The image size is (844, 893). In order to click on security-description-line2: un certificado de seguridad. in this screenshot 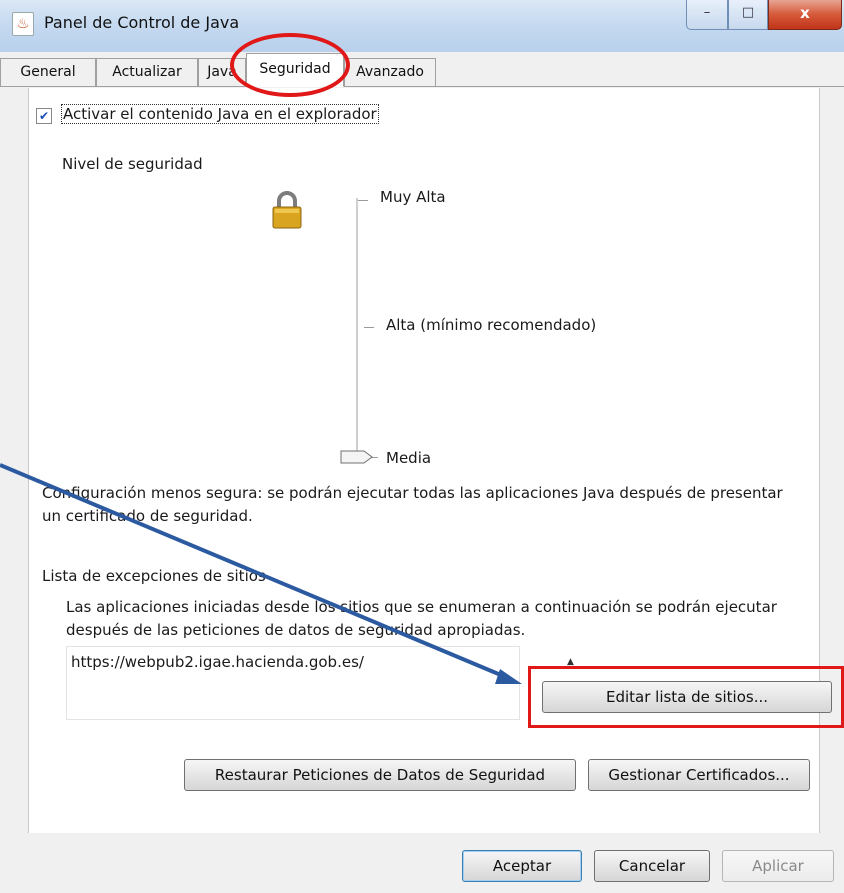, I will do `click(147, 516)`.